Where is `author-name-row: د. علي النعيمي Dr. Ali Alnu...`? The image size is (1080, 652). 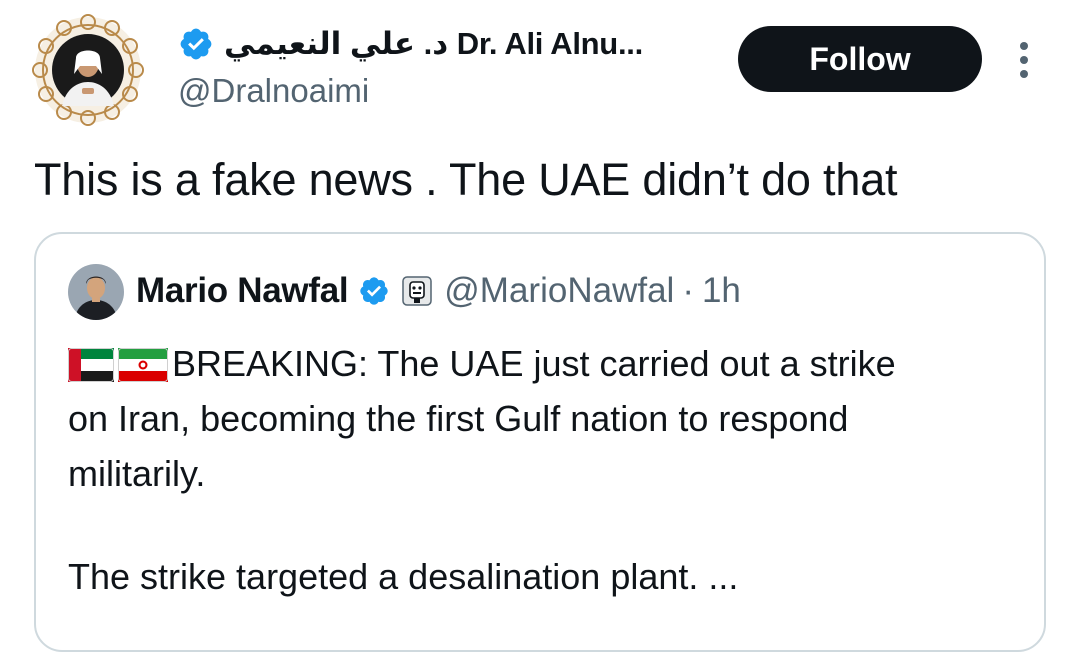
author-name-row: د. علي النعيمي Dr. Ali Alnu... is located at coordinates (410, 44).